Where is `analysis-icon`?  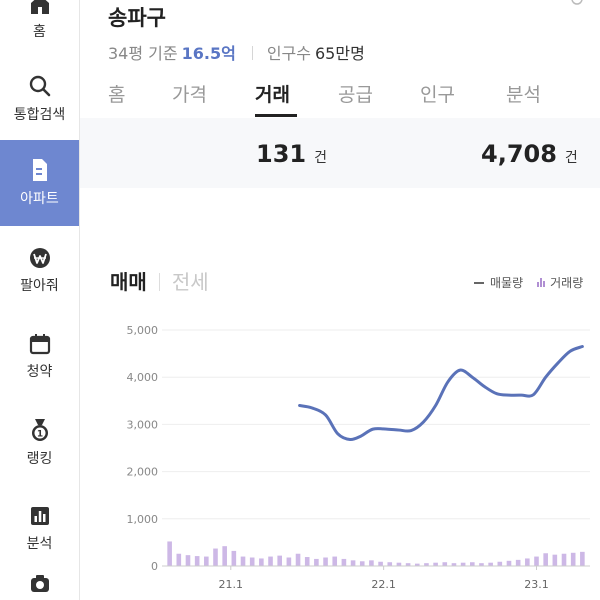 analysis-icon is located at coordinates (39, 516).